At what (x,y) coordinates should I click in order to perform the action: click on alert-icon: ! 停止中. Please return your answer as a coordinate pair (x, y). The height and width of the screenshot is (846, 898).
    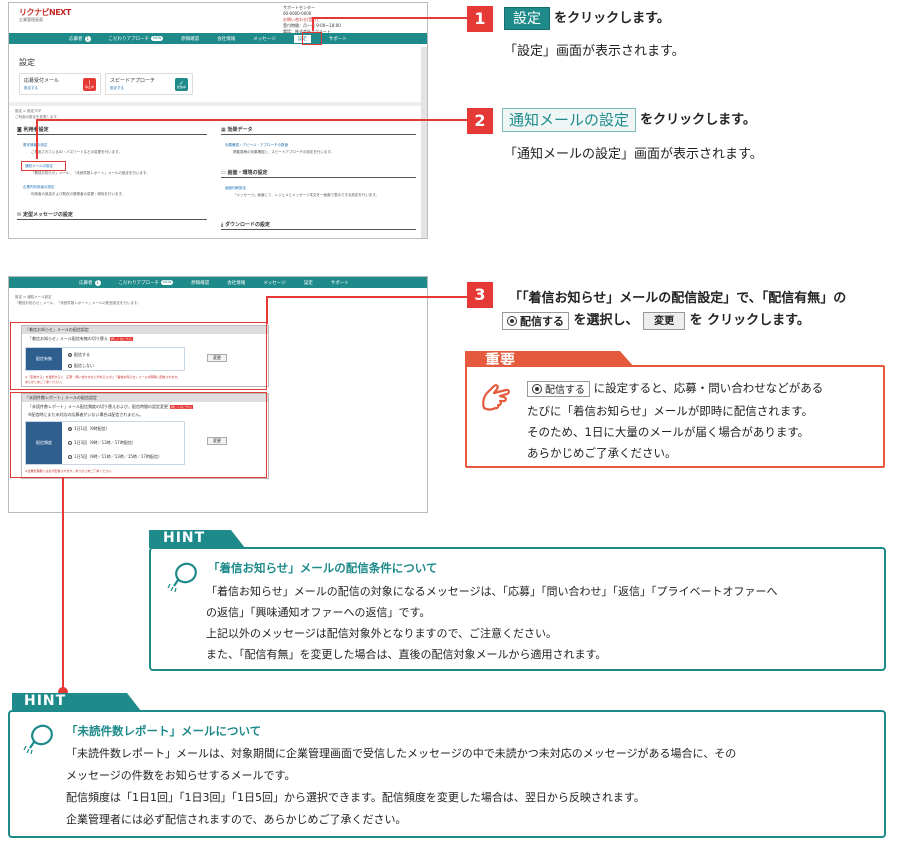
    Looking at the image, I should click on (89, 84).